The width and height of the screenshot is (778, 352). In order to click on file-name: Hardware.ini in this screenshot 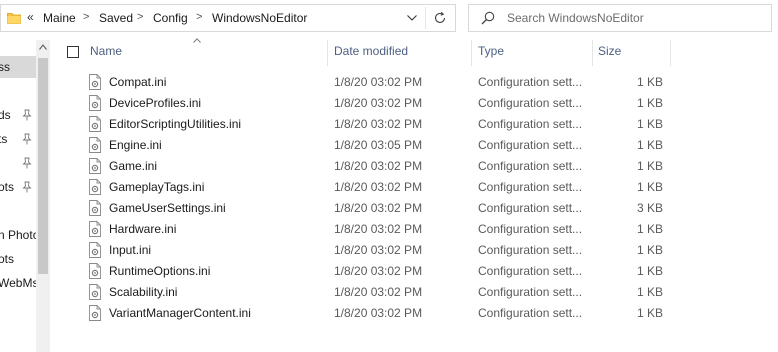, I will do `click(142, 229)`.